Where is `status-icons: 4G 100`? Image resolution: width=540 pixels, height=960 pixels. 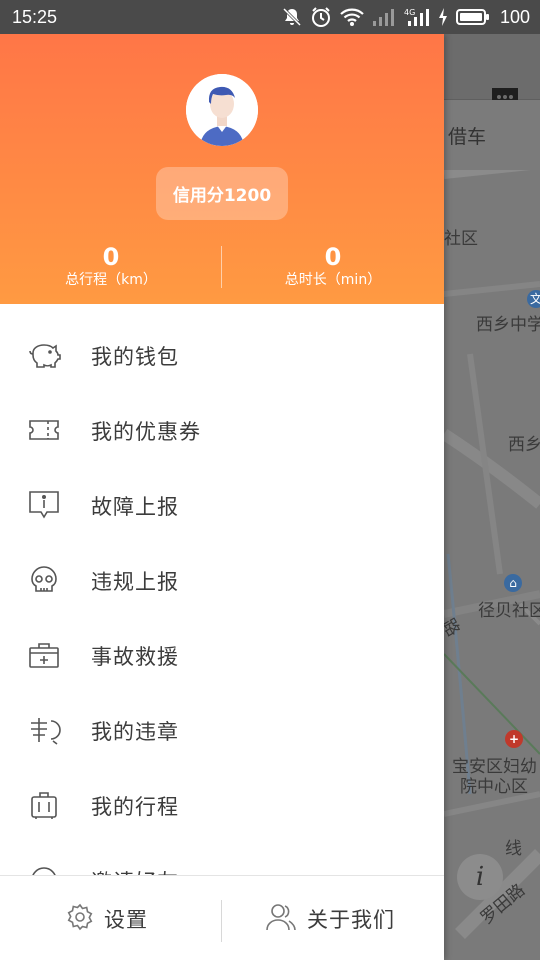
status-icons: 4G 100 is located at coordinates (406, 17).